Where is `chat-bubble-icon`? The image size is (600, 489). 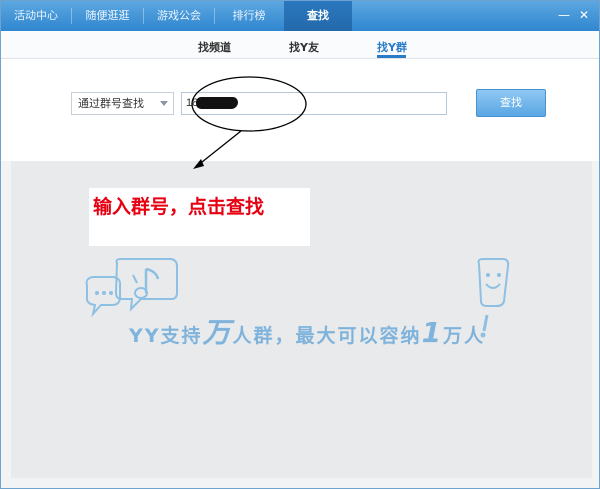 chat-bubble-icon is located at coordinates (103, 297).